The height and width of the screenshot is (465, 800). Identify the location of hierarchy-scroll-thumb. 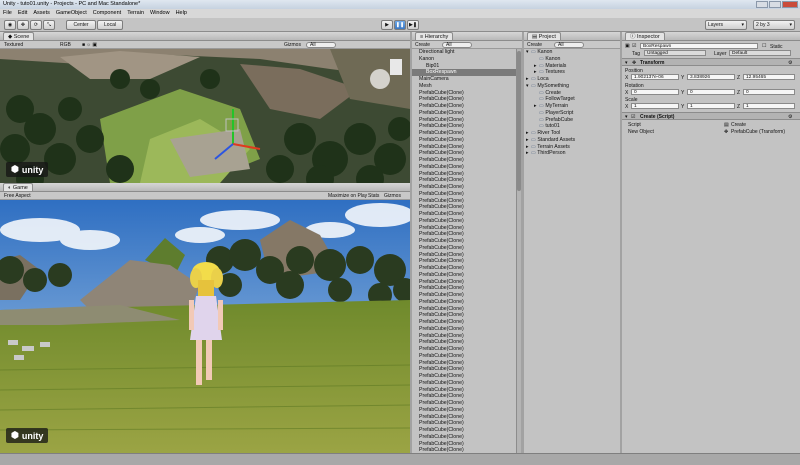
(519, 121).